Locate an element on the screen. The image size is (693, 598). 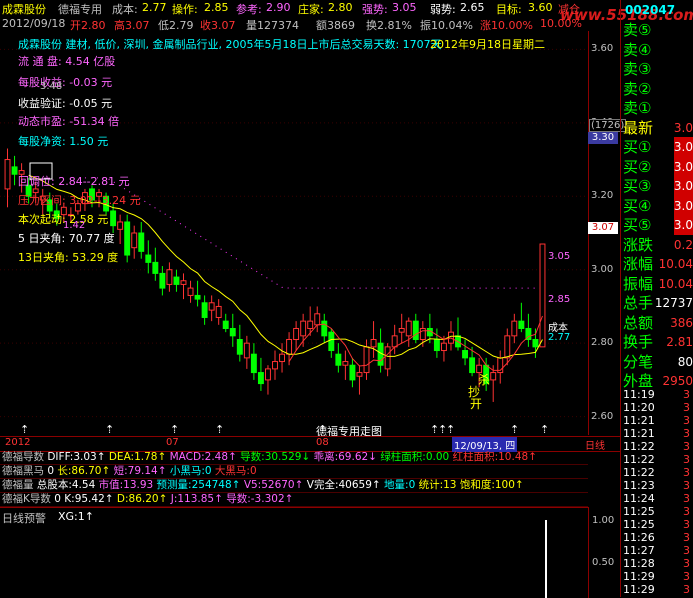
date-axis: 2012 07 08 12/09/13, 四 日线 is located at coordinates (310, 444).